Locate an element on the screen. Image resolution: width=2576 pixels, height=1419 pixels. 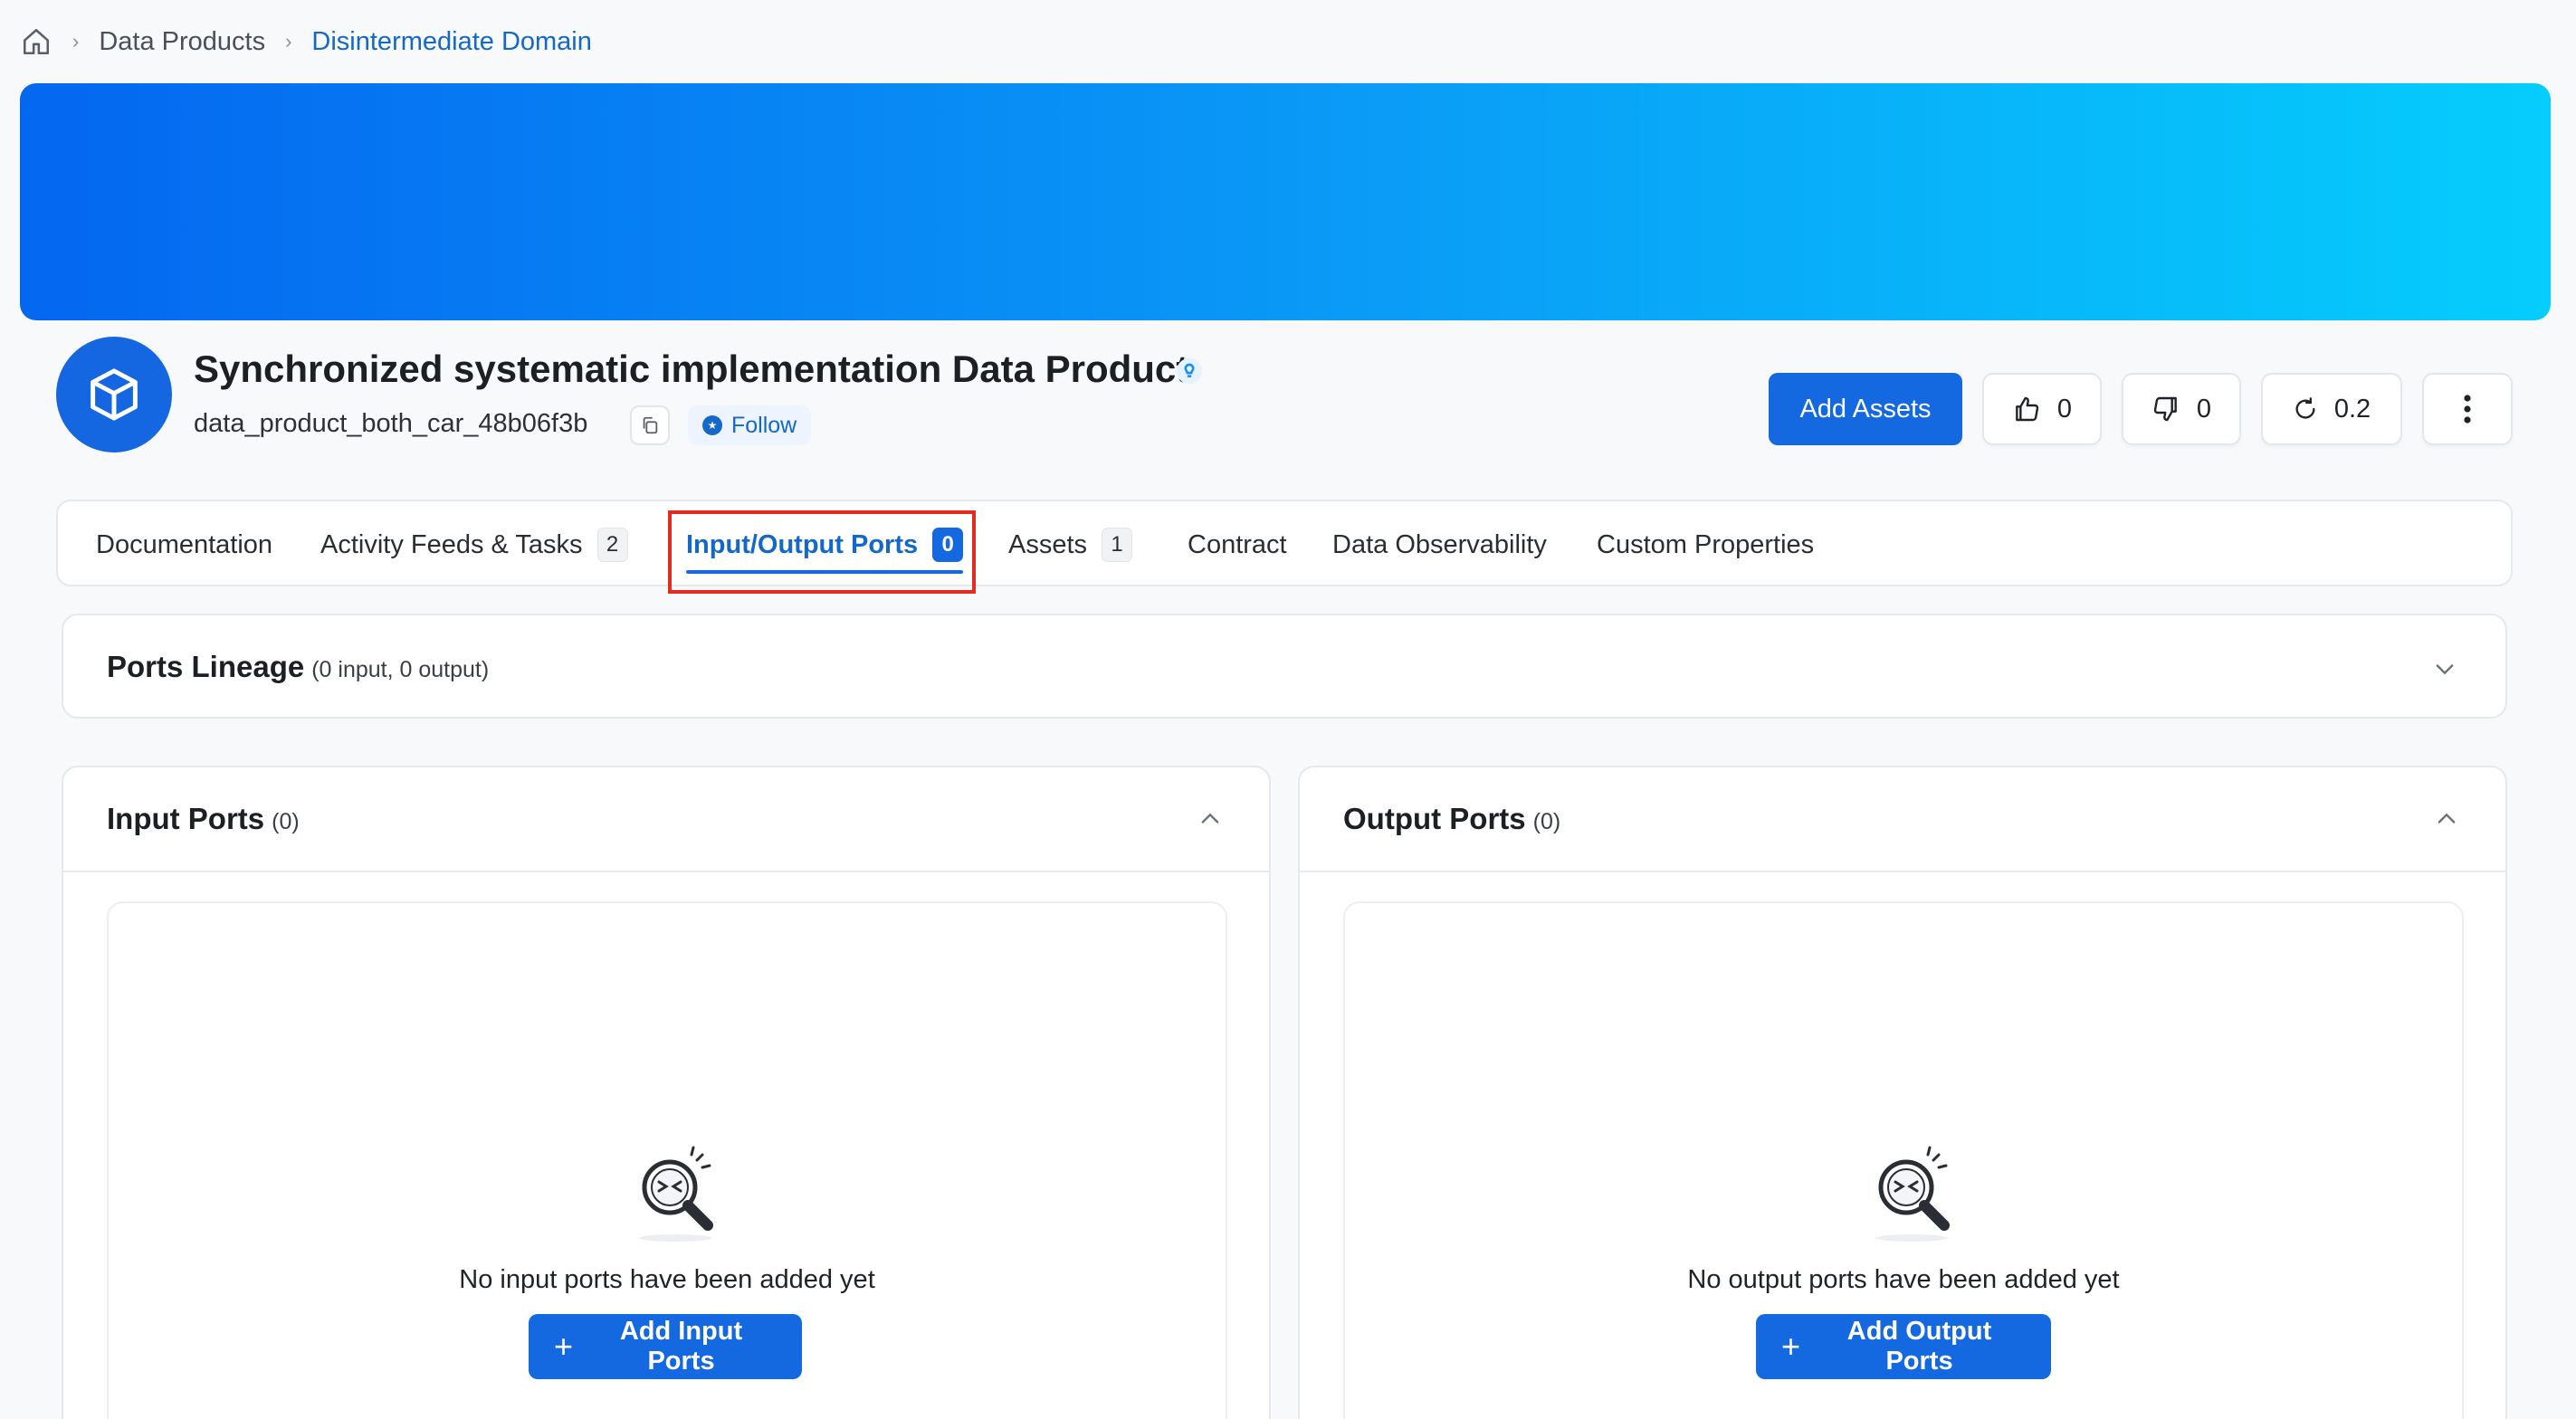
home-icon is located at coordinates (36, 41).